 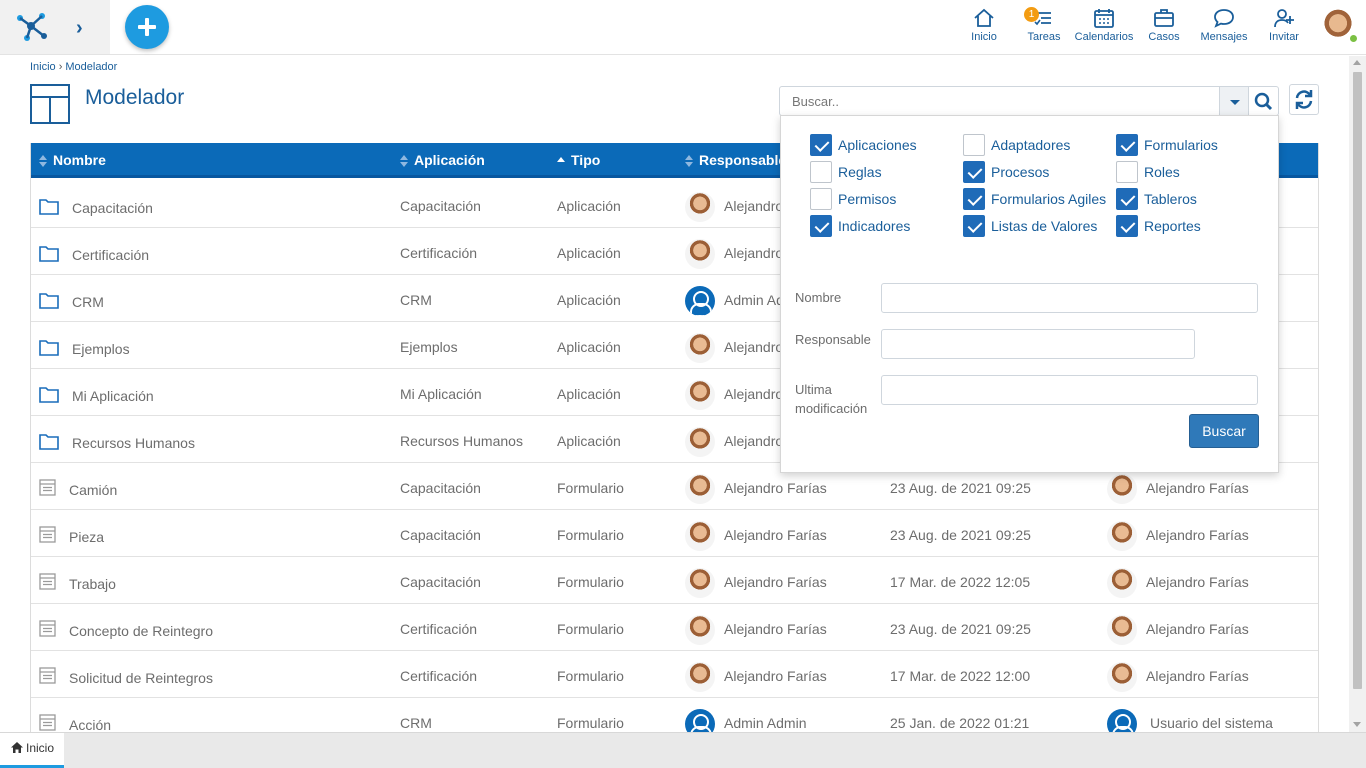 I want to click on row-nombre: Solicitud de Reintegros, so click(x=141, y=678).